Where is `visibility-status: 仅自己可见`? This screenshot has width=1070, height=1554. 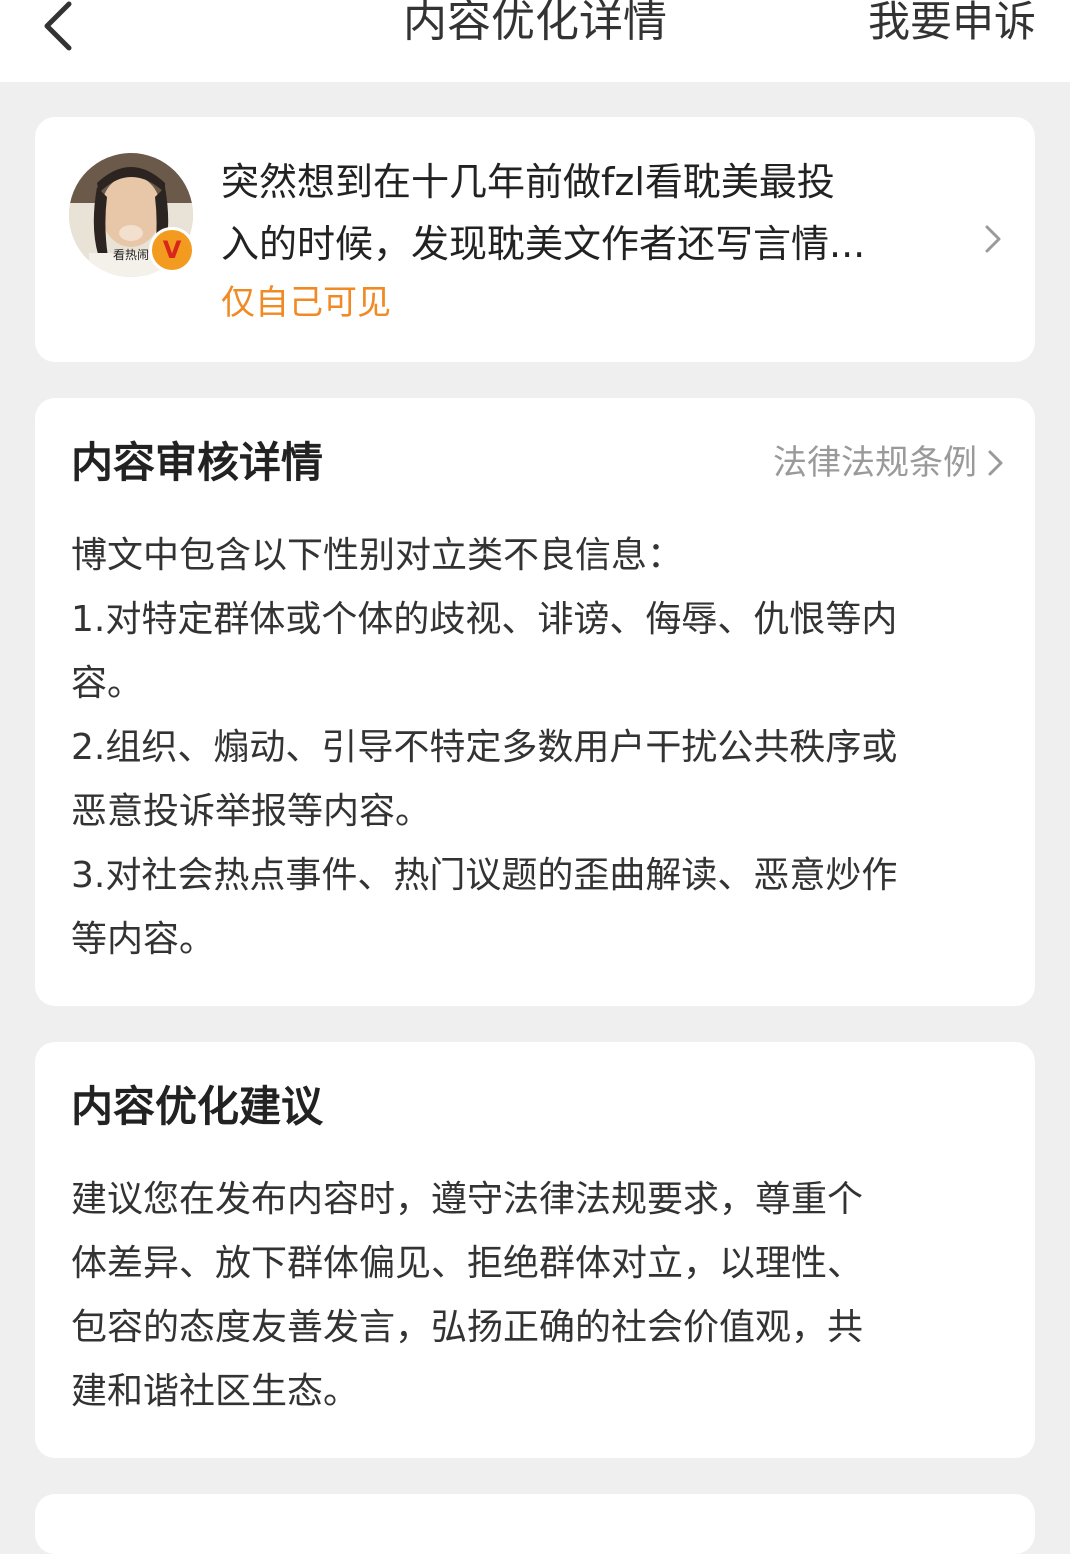 visibility-status: 仅自己可见 is located at coordinates (306, 303).